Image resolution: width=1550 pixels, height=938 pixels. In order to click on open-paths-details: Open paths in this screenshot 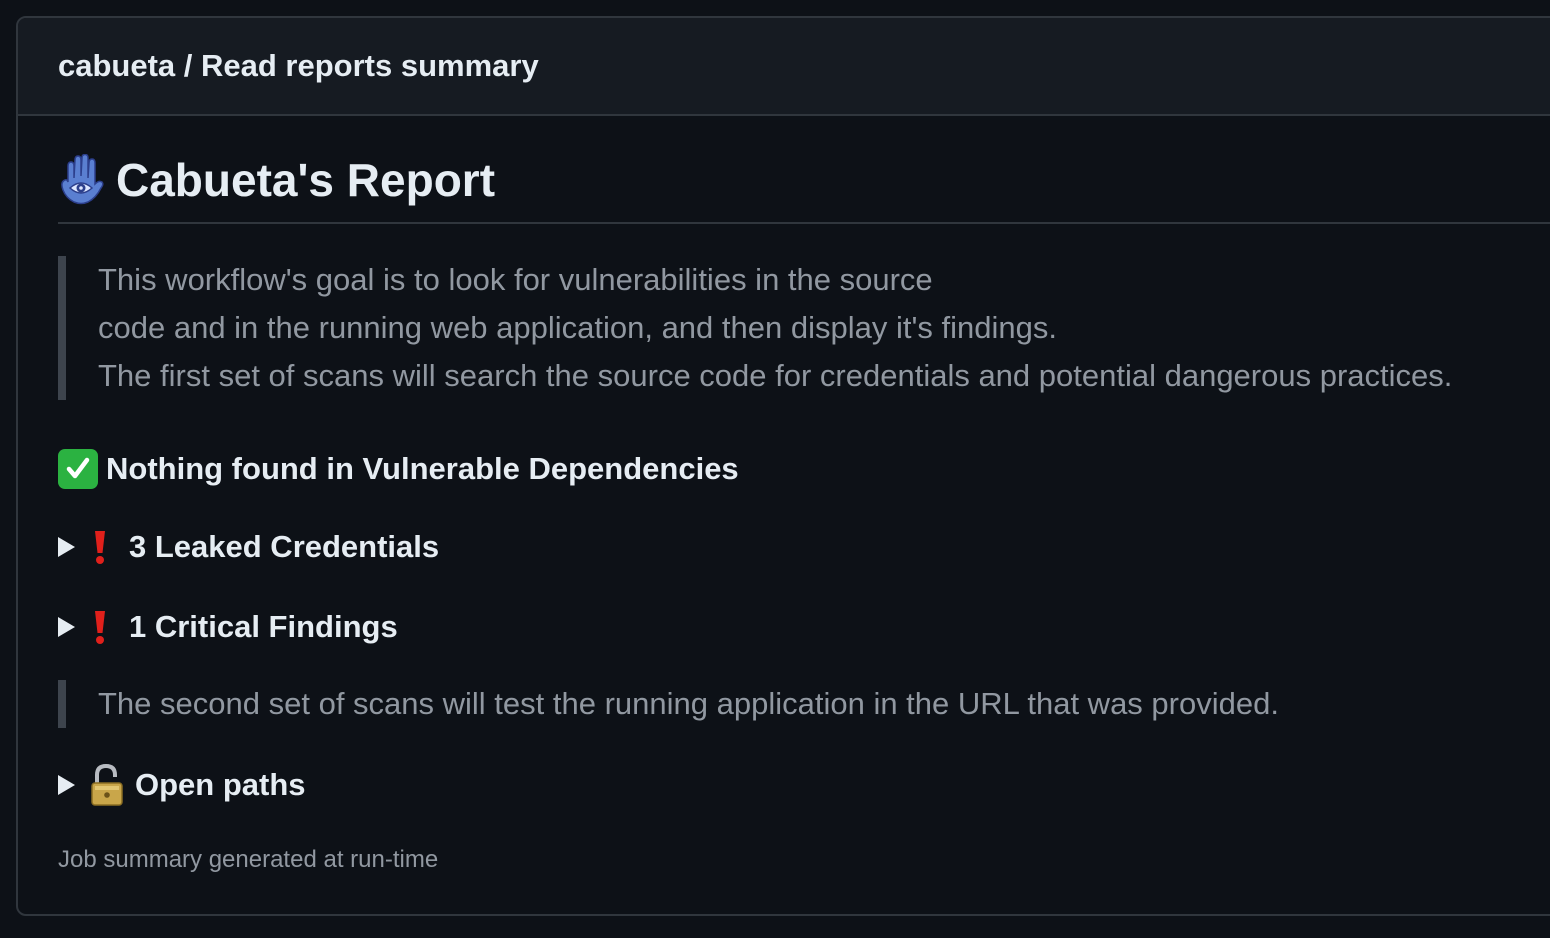, I will do `click(804, 785)`.